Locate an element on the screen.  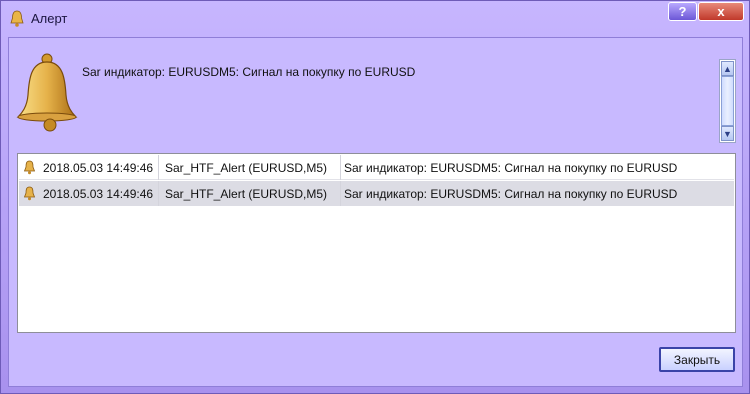
bell-icon is located at coordinates (17, 18).